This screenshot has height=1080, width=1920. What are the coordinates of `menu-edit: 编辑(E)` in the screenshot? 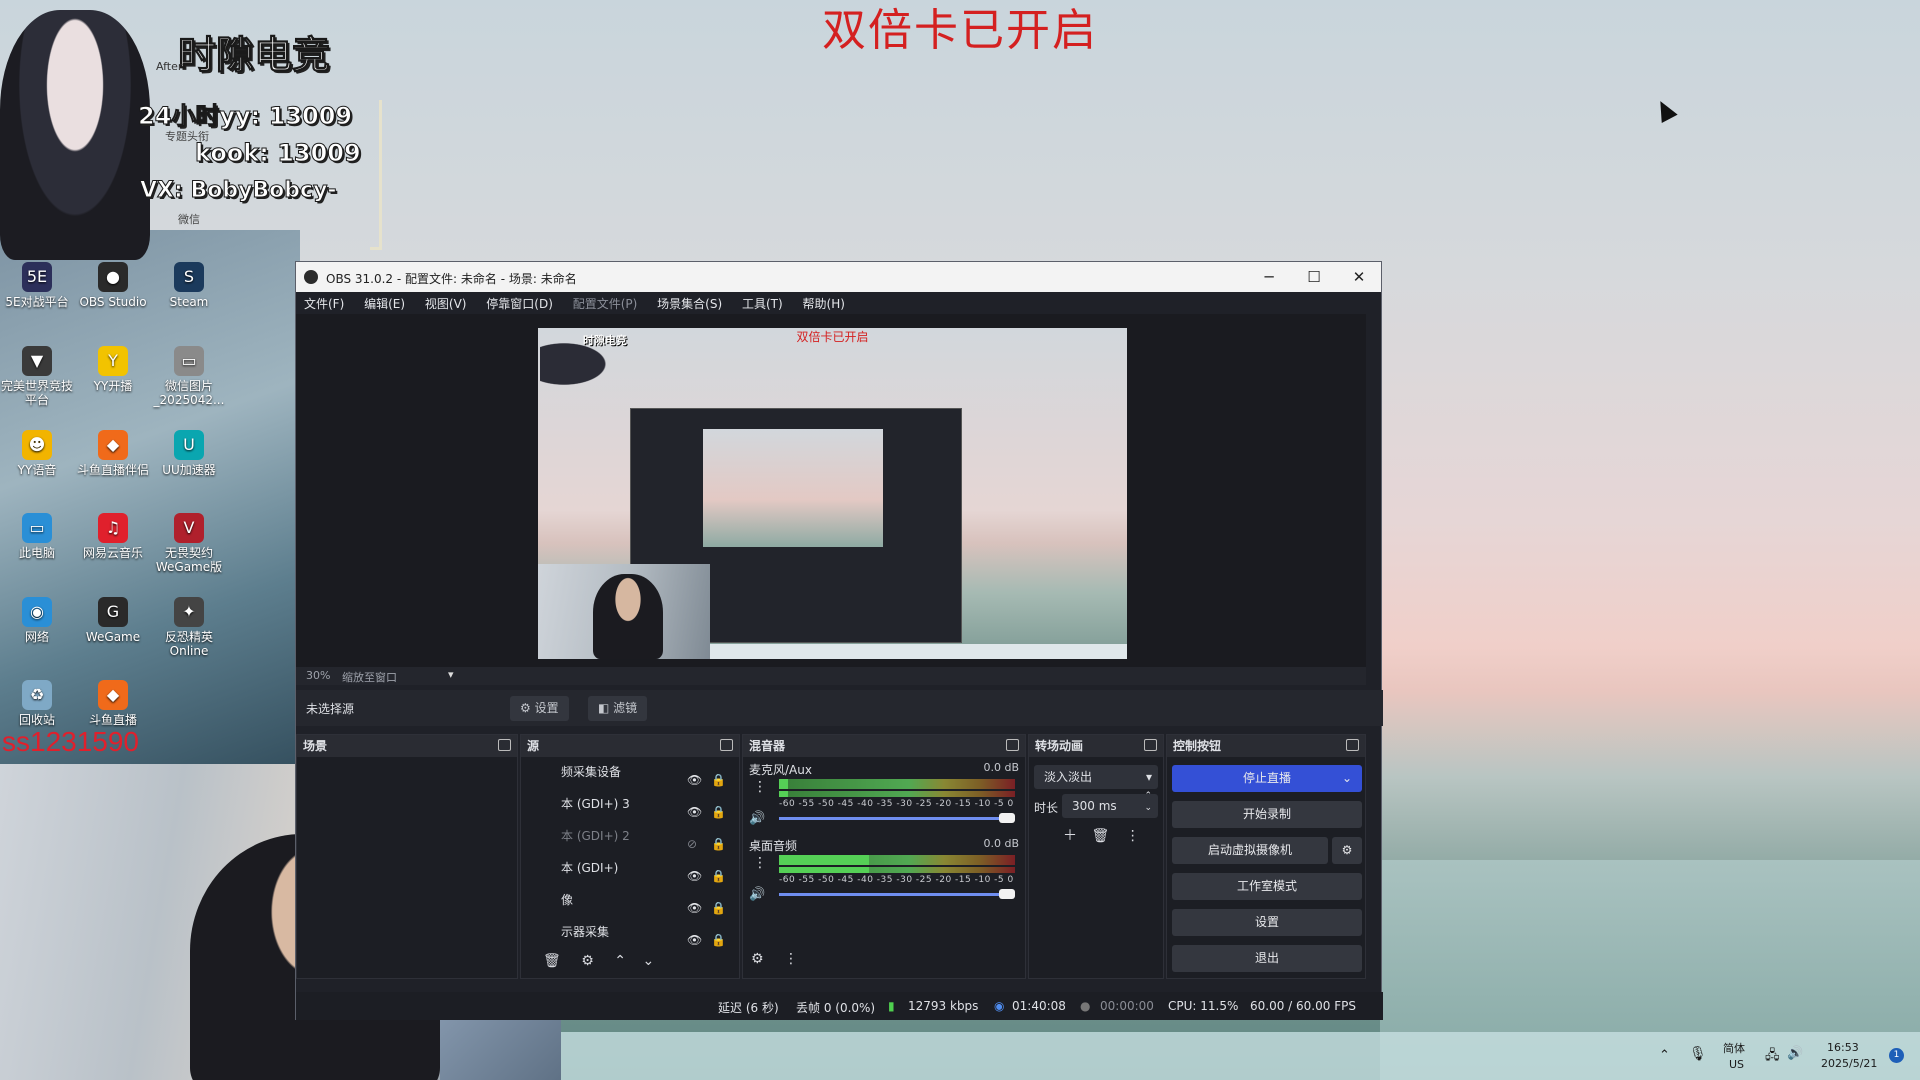 It's located at (384, 302).